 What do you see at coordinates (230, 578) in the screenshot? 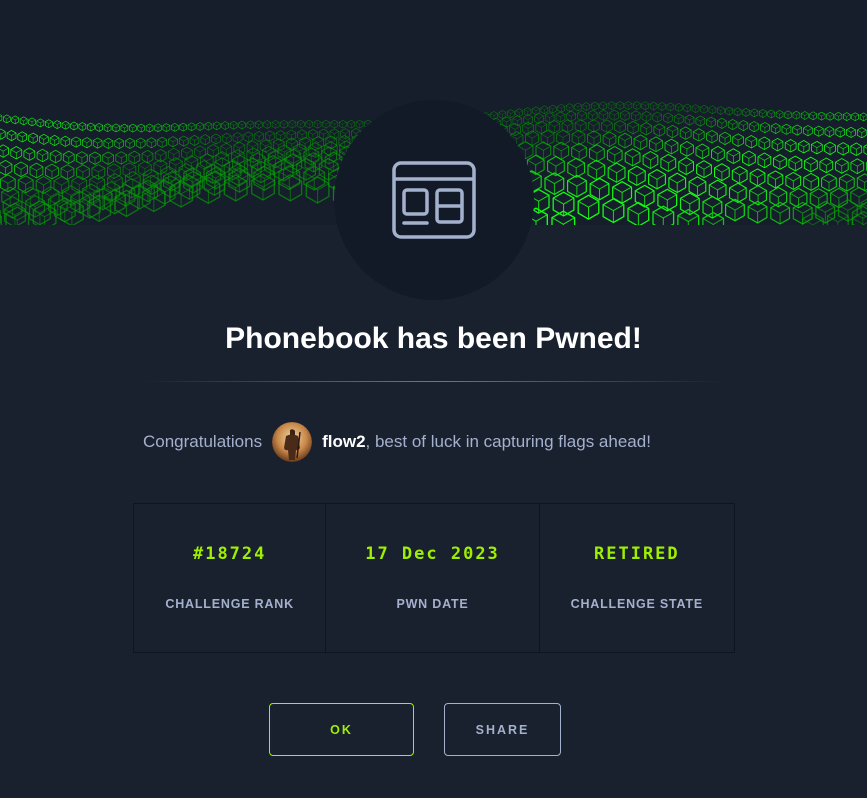
I see `stat-challenge-rank: #18724 CHALLENGE RANK` at bounding box center [230, 578].